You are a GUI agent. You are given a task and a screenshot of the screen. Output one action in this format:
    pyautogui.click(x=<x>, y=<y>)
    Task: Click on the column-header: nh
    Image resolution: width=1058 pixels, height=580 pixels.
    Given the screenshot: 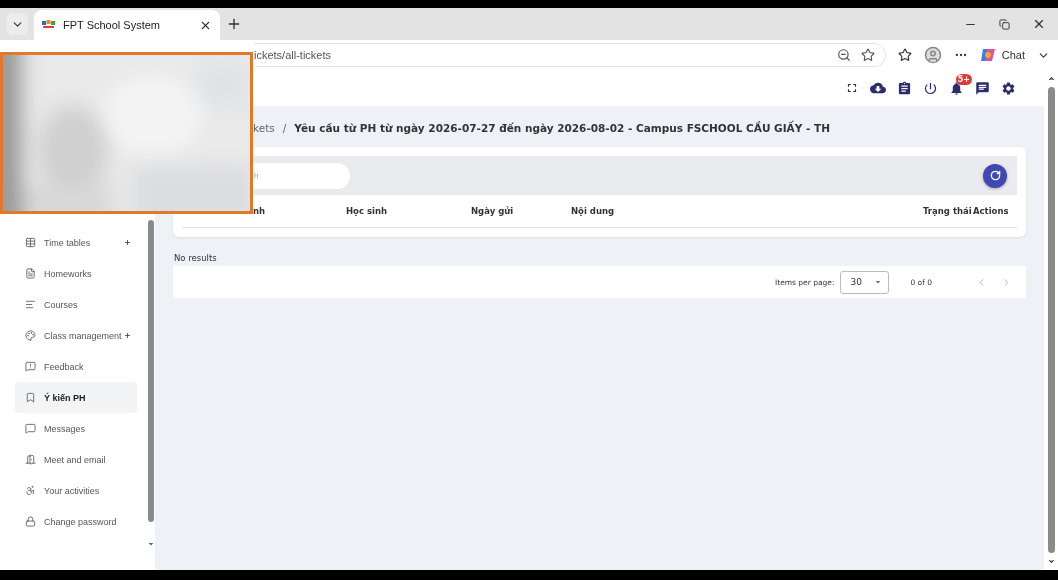 What is the action you would take?
    pyautogui.click(x=260, y=211)
    